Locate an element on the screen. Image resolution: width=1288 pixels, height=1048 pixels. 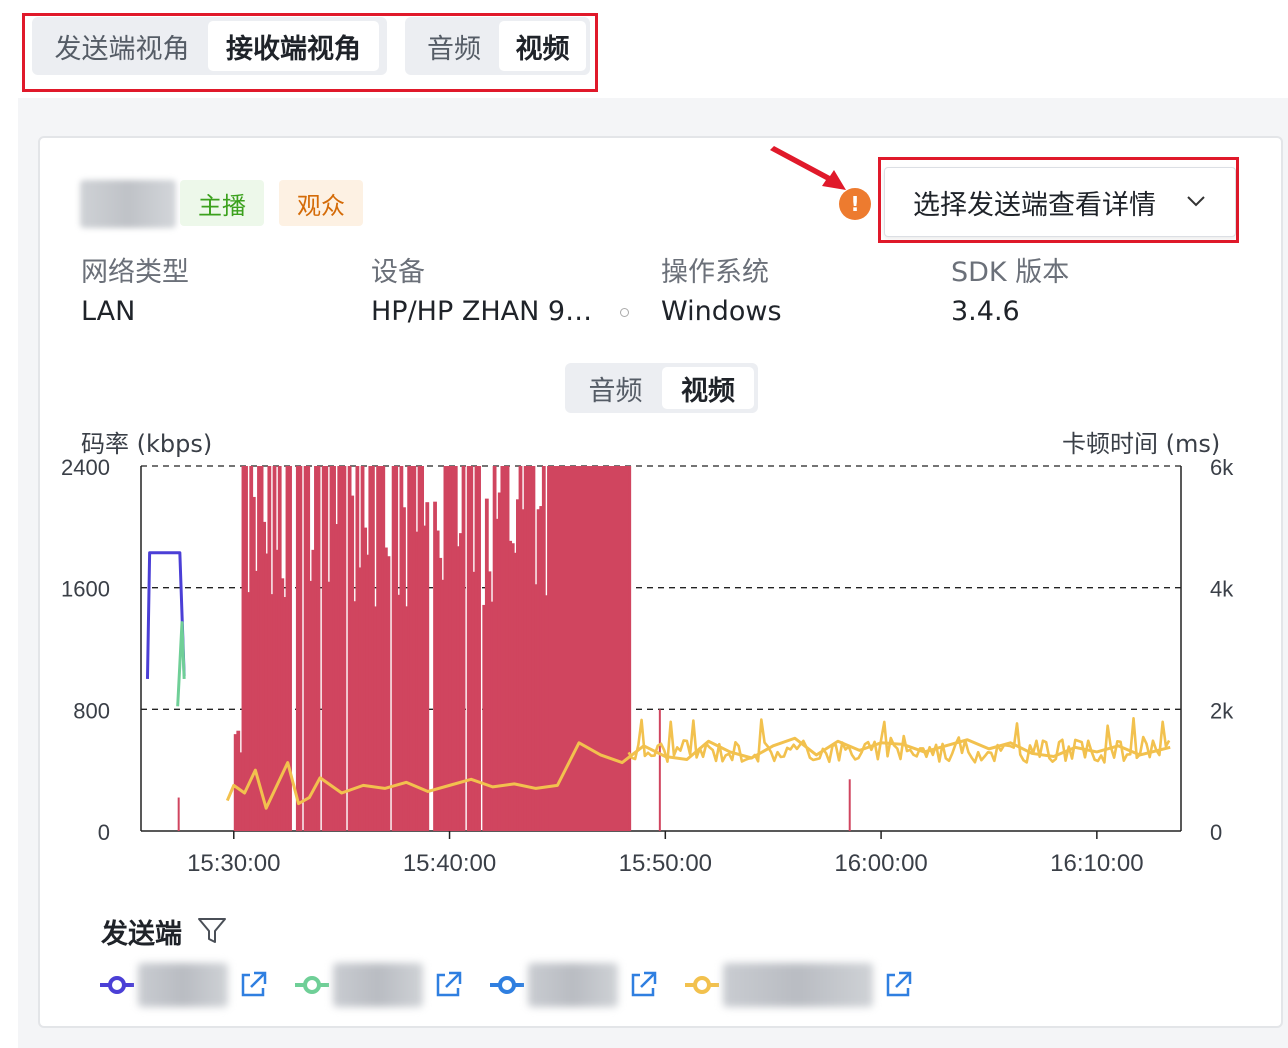
x-tick-label: 15:50:00 is located at coordinates (665, 863).